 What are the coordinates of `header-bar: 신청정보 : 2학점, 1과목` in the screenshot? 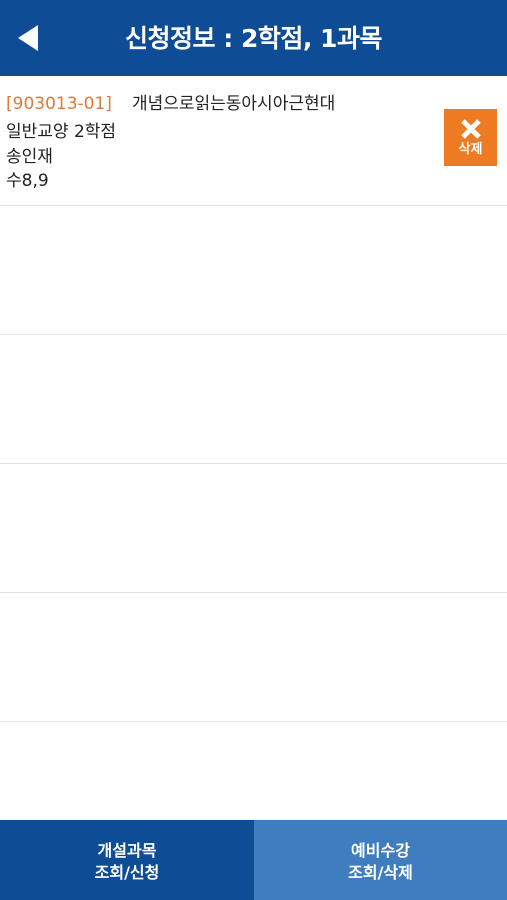 It's located at (253, 38).